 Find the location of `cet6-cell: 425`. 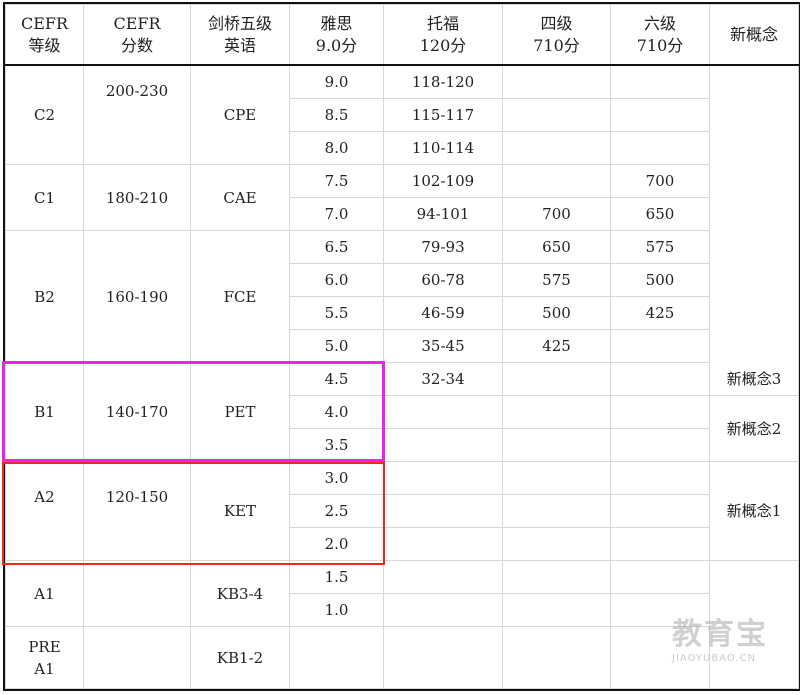

cet6-cell: 425 is located at coordinates (660, 313).